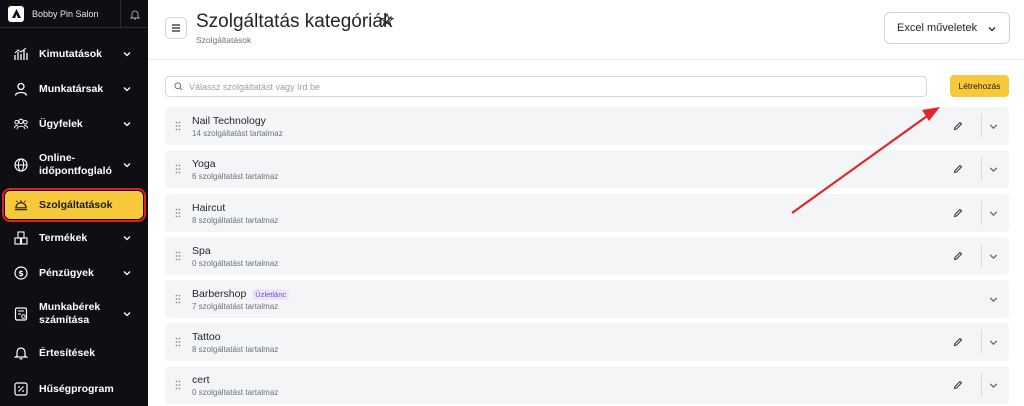 Image resolution: width=1024 pixels, height=406 pixels. What do you see at coordinates (387, 20) in the screenshot?
I see `favorite-star-icon` at bounding box center [387, 20].